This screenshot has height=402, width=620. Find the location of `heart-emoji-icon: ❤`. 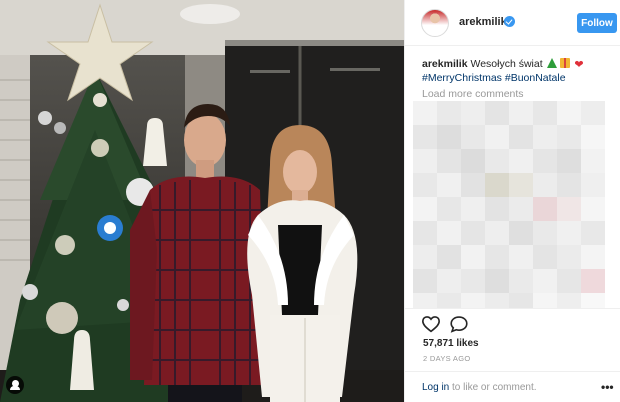

heart-emoji-icon: ❤ is located at coordinates (579, 65).